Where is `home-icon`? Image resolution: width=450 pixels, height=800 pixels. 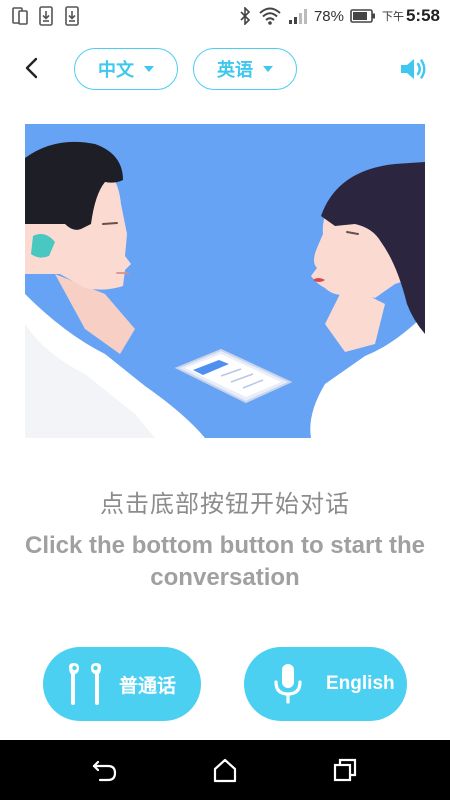
home-icon is located at coordinates (225, 770).